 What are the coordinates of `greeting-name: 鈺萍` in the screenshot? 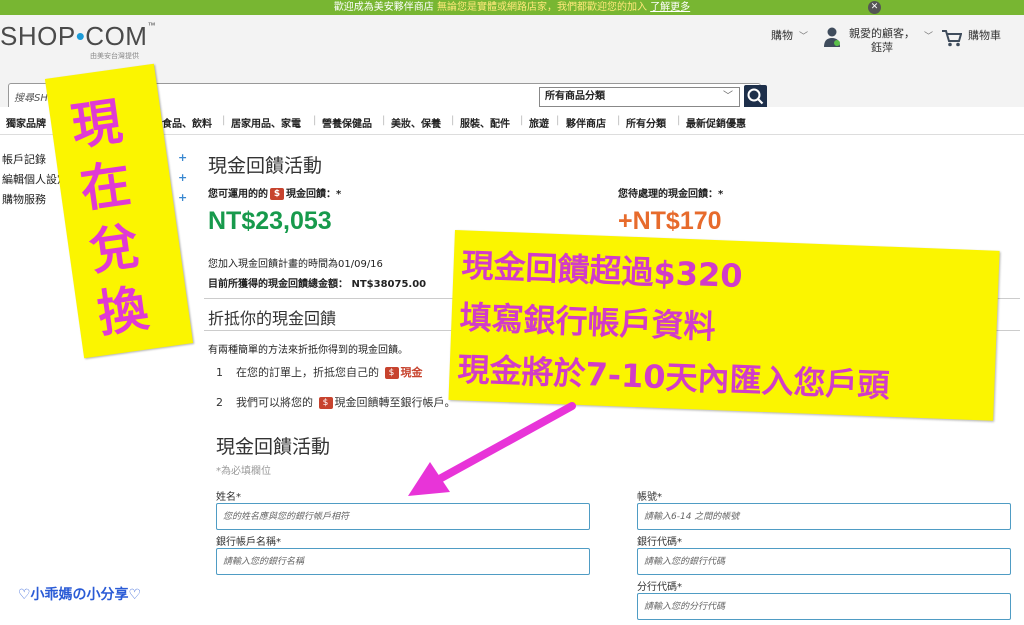 It's located at (882, 47).